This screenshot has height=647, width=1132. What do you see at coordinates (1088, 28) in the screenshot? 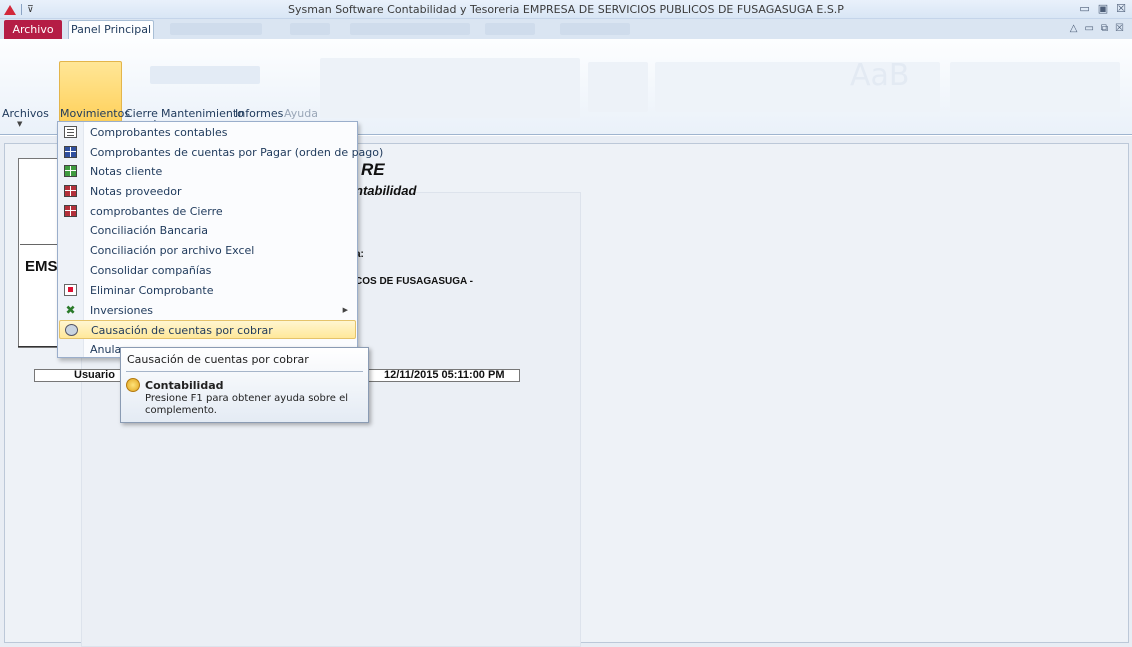
I see `minimize-document-button: ▭` at bounding box center [1088, 28].